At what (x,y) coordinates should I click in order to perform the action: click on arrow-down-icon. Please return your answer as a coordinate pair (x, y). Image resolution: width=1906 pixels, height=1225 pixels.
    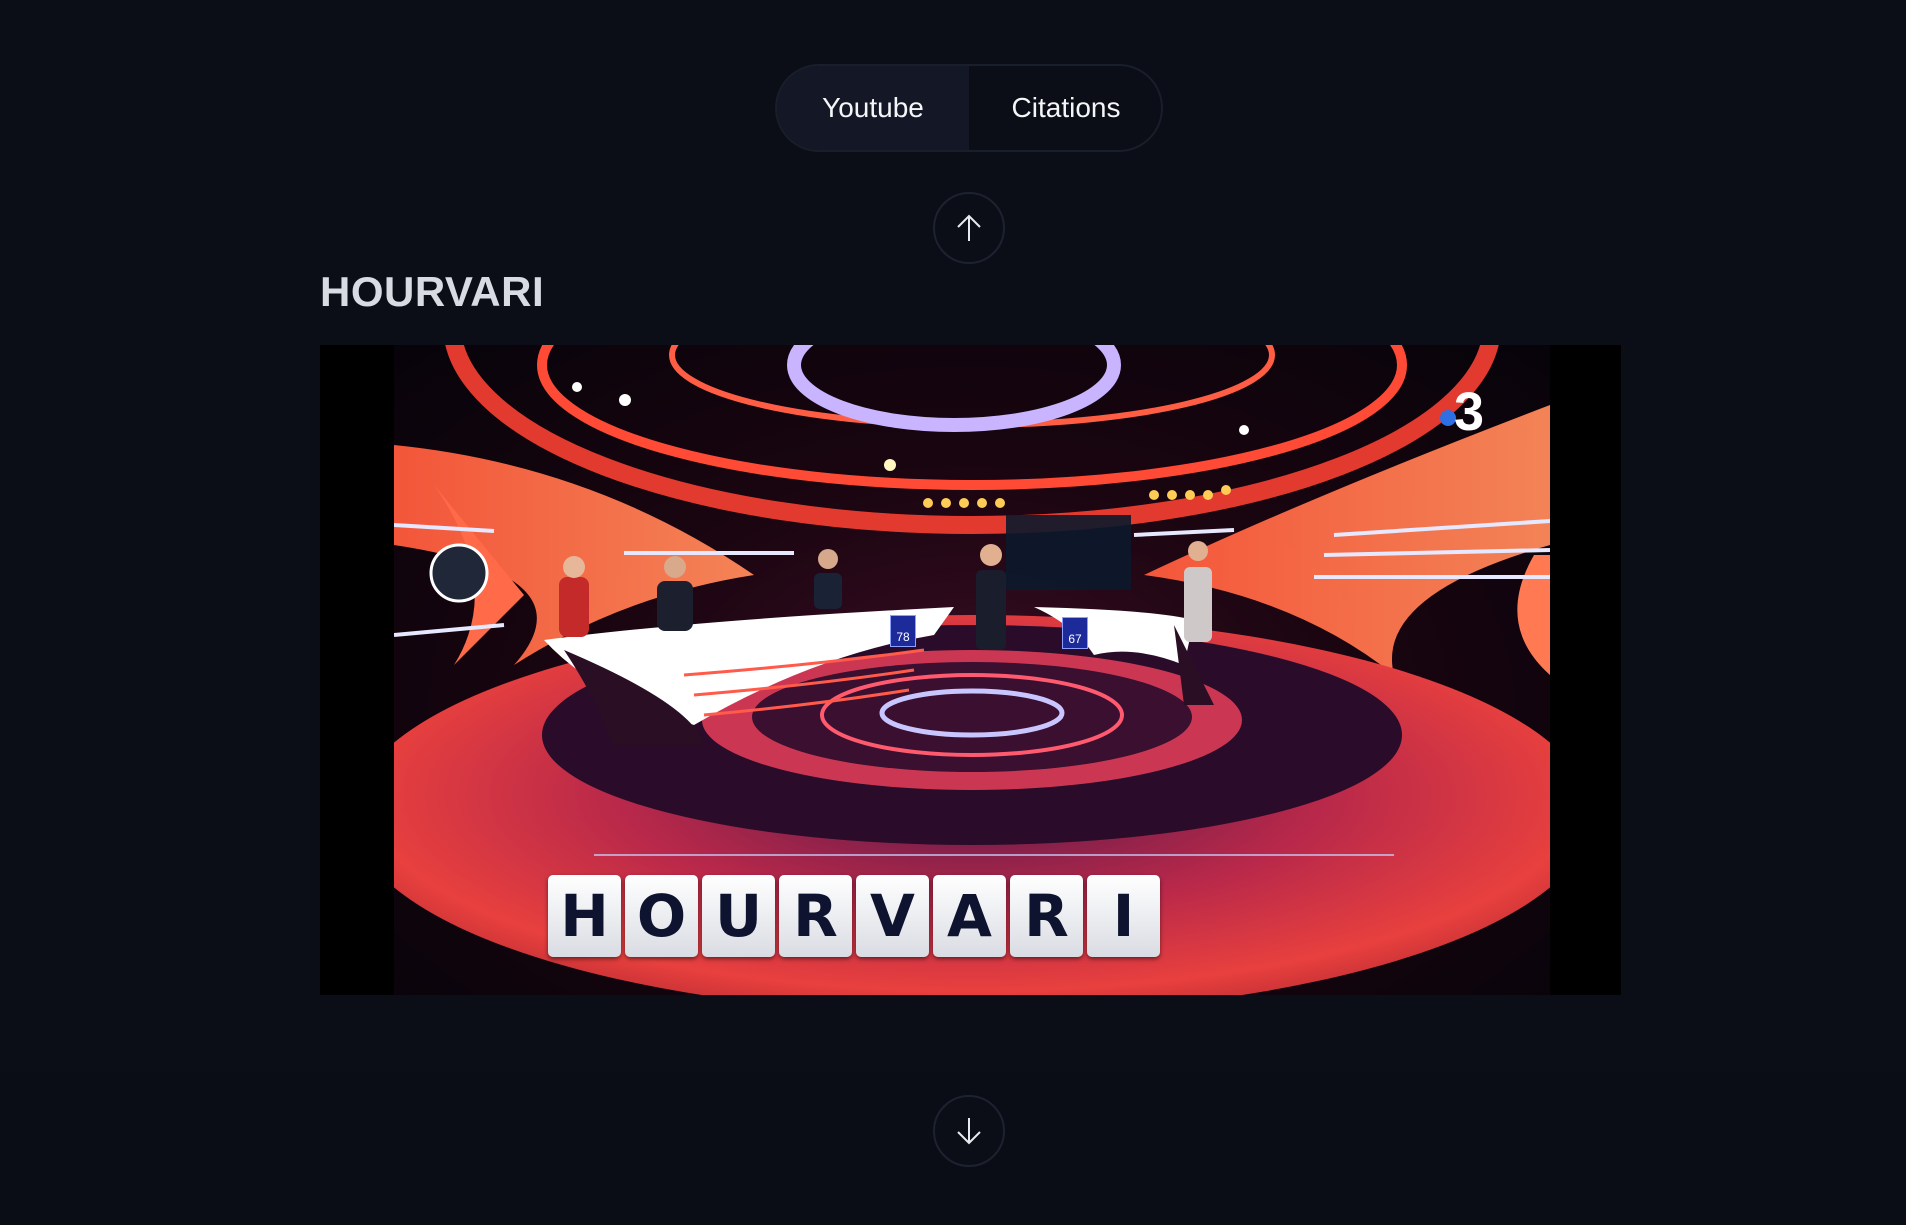
    Looking at the image, I should click on (969, 1131).